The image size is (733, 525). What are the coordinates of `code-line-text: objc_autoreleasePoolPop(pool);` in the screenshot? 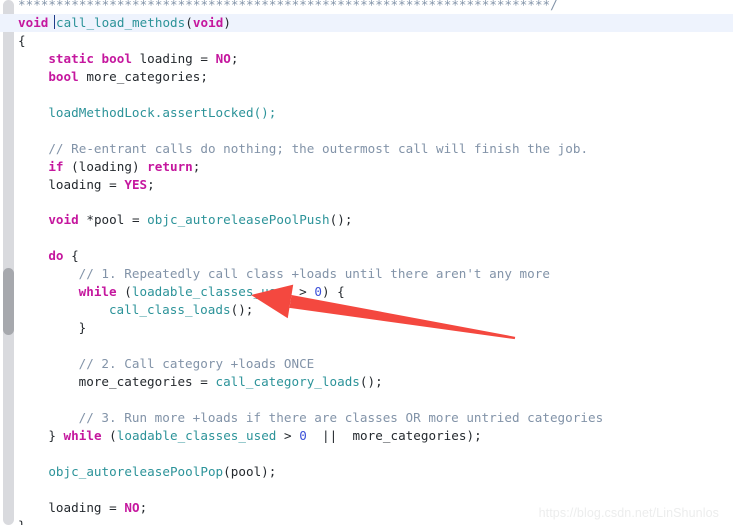 It's located at (138, 472).